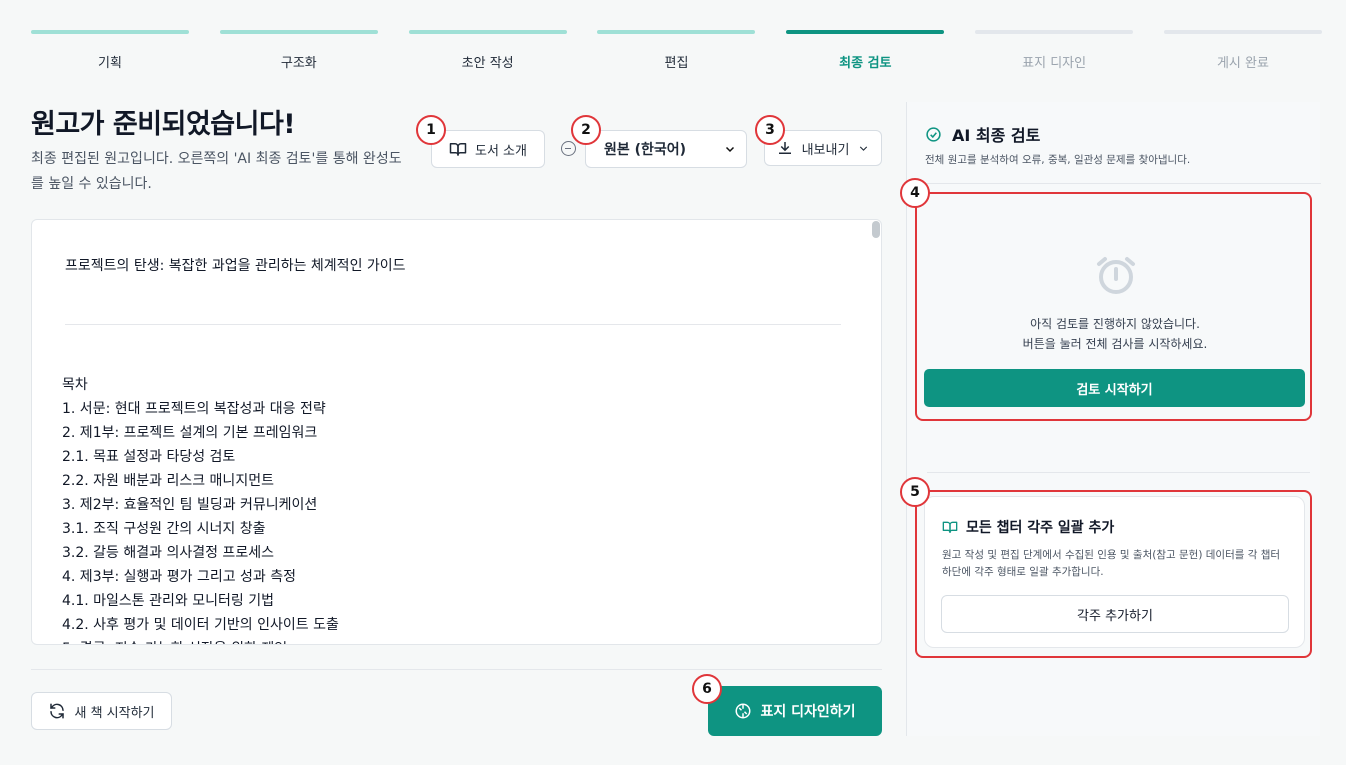 This screenshot has height=765, width=1346. Describe the element at coordinates (876, 229) in the screenshot. I see `scrollbar-thumb` at that location.